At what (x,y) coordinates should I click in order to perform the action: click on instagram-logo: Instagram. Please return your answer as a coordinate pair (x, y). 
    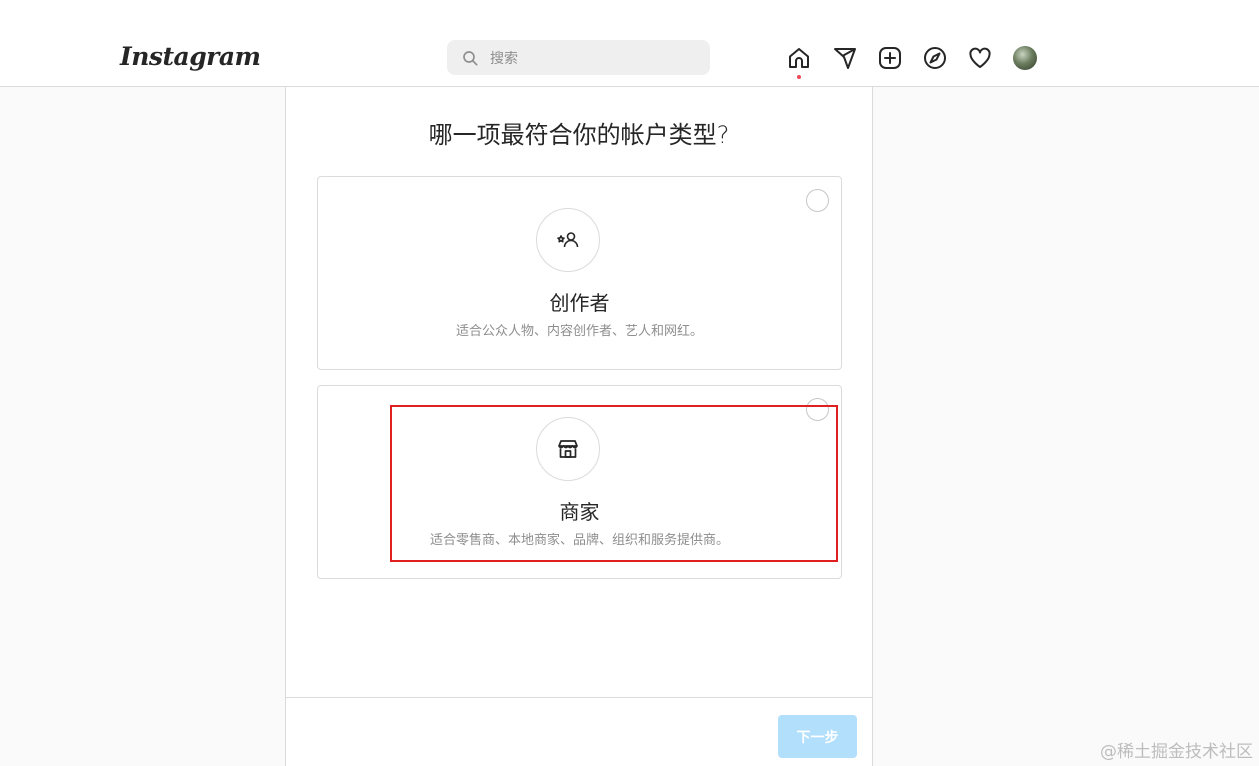
    Looking at the image, I should click on (190, 56).